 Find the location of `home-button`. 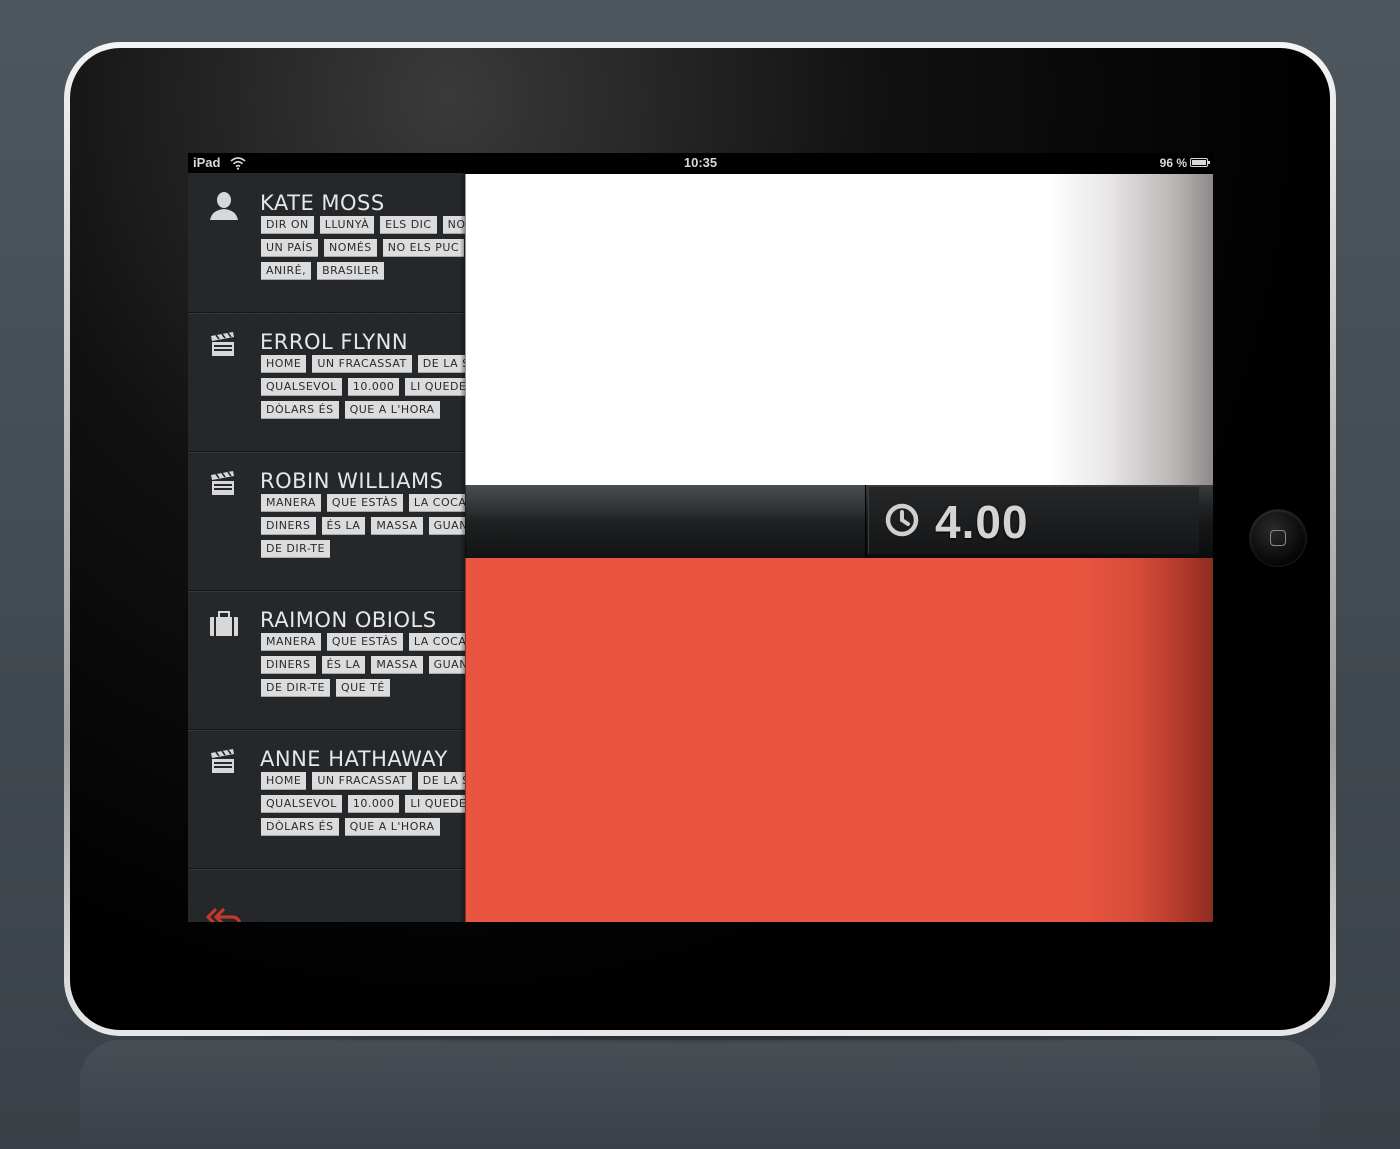

home-button is located at coordinates (1278, 538).